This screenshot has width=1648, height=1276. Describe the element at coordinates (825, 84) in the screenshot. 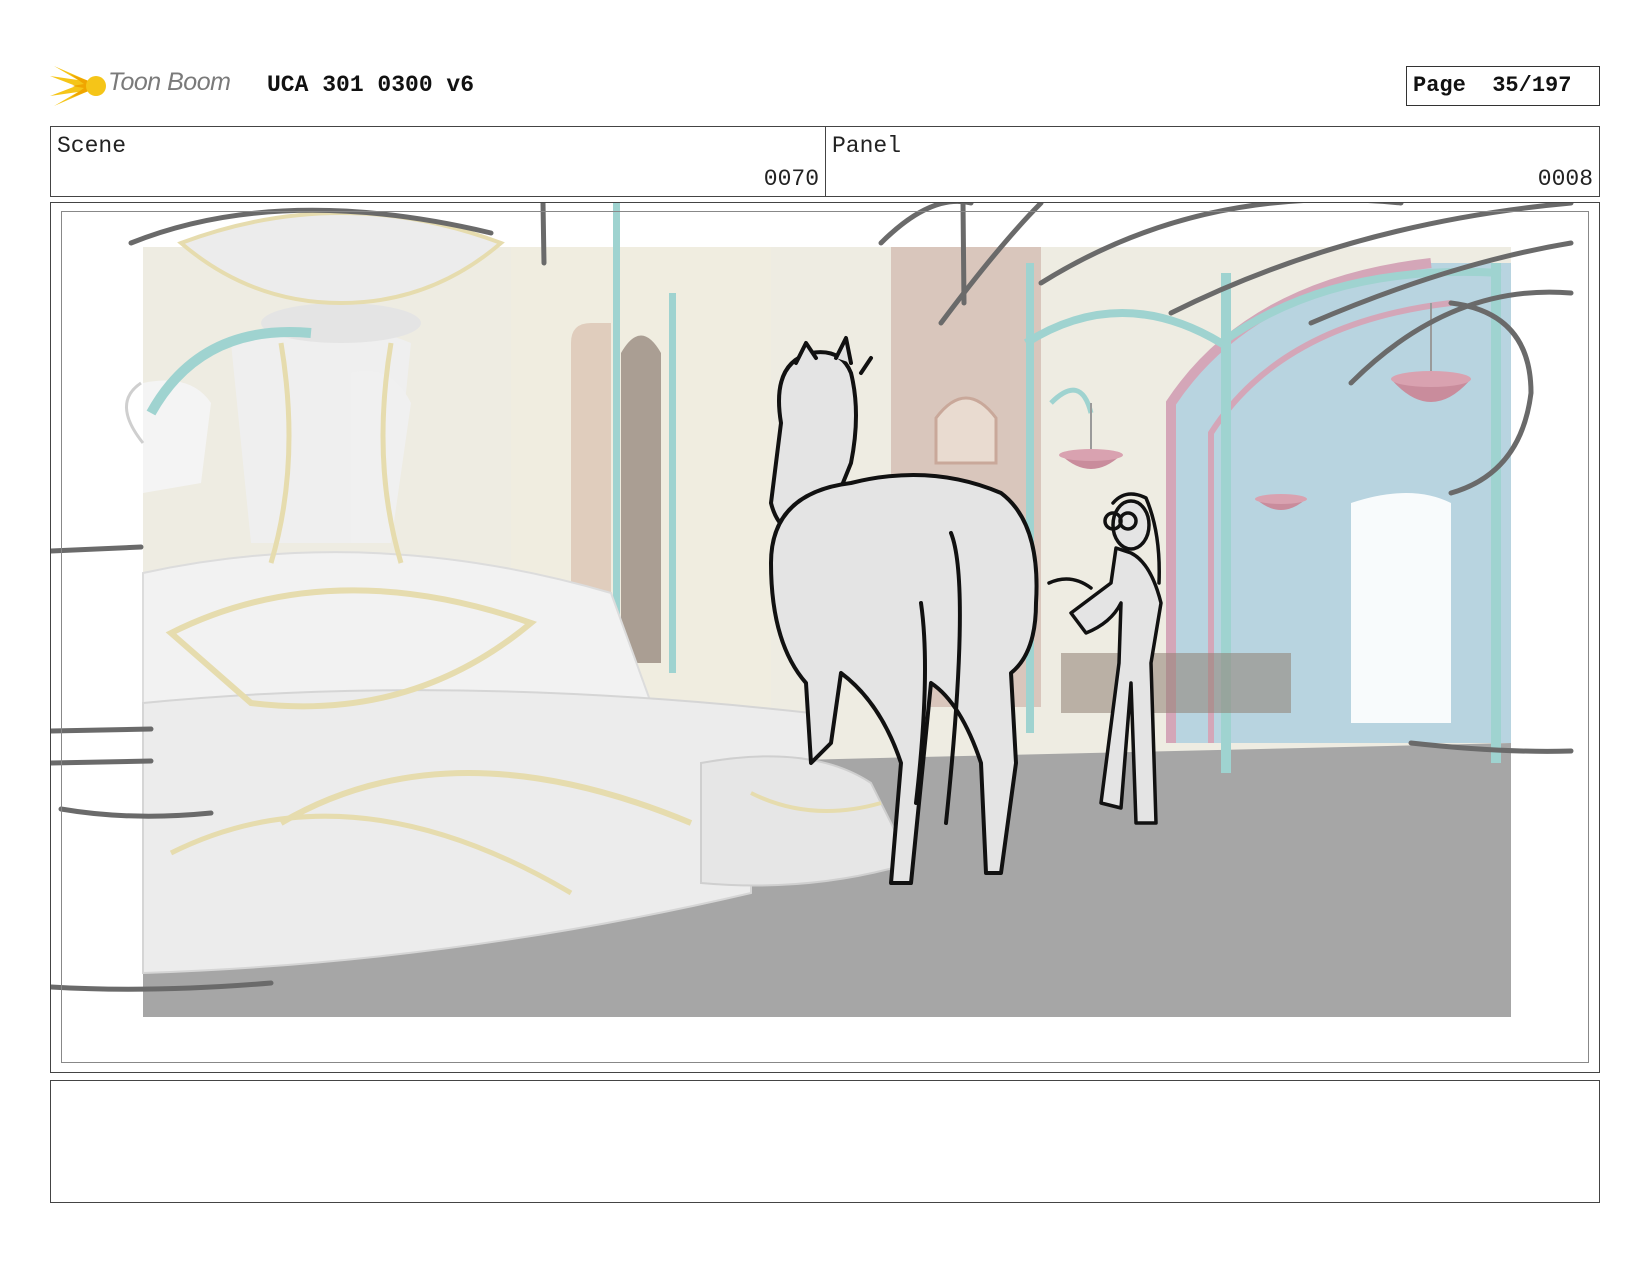

I see `page-header: Toon Boom UCA 301 0300 v6 Page 35/197` at that location.